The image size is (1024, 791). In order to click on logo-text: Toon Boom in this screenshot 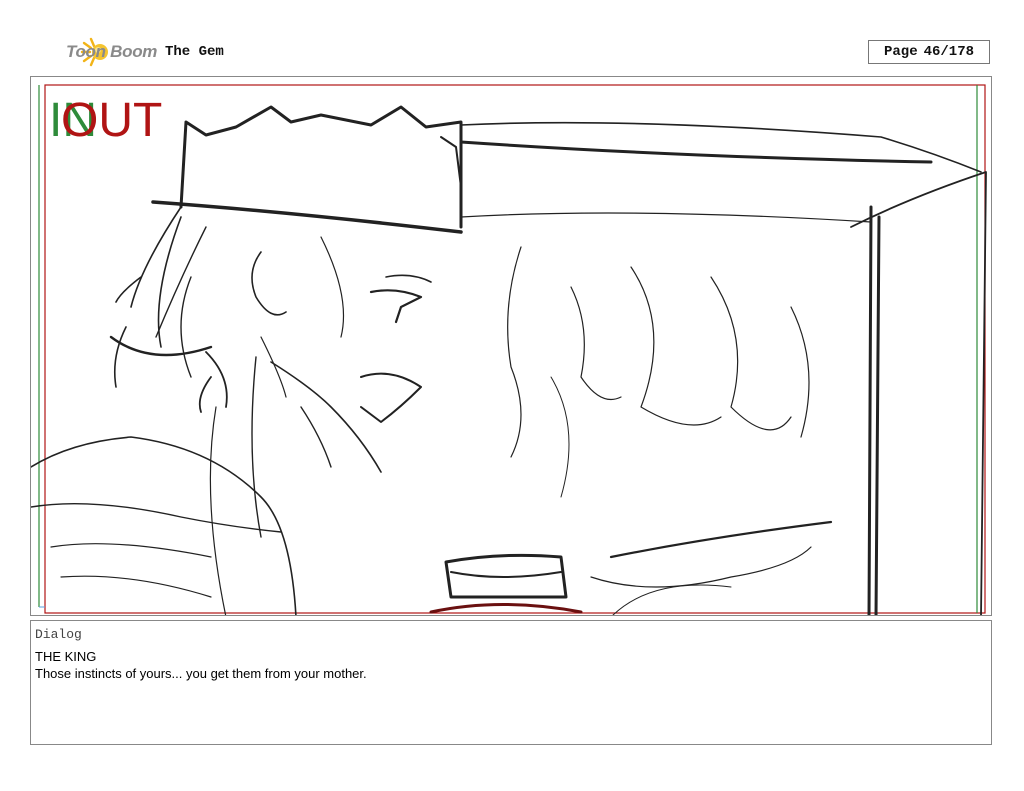, I will do `click(112, 51)`.